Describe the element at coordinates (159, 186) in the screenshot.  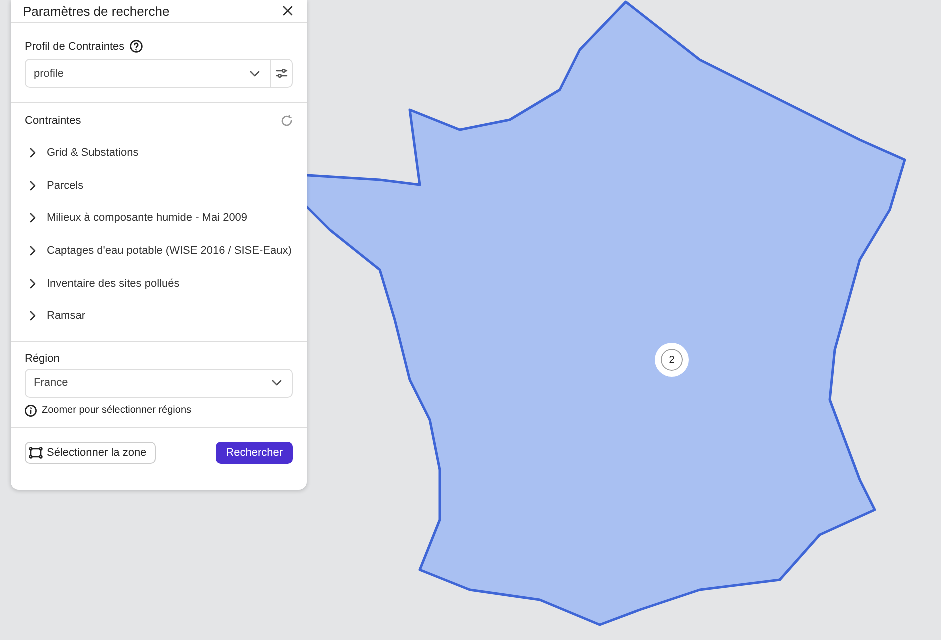
I see `constraint-item: Parcels` at that location.